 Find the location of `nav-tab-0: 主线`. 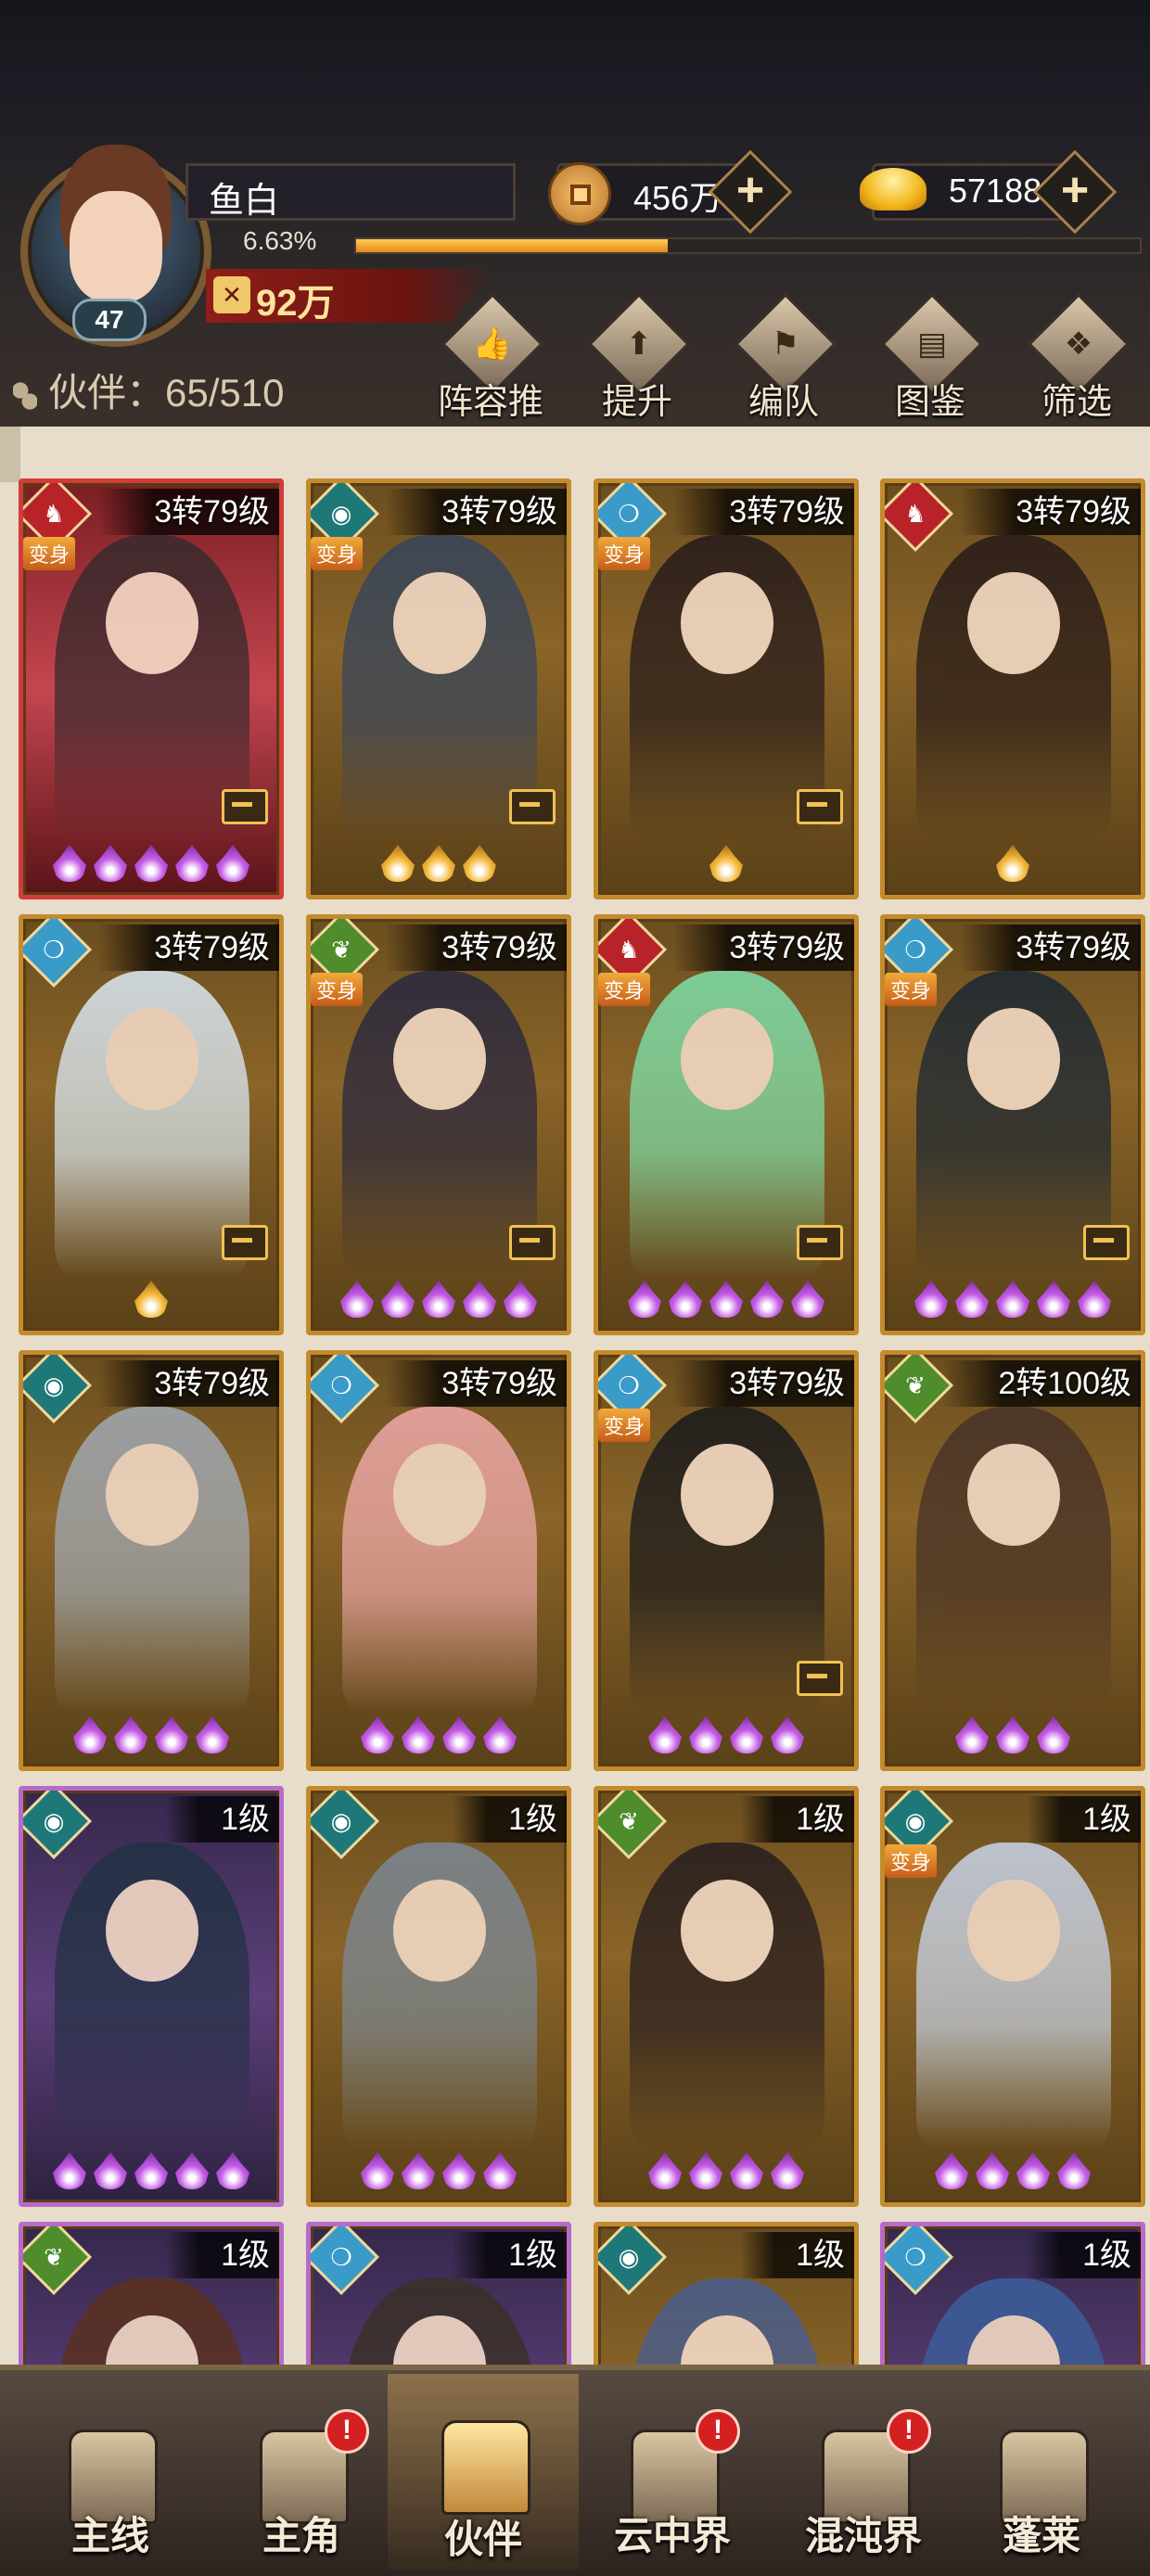

nav-tab-0: 主线 is located at coordinates (110, 2488).